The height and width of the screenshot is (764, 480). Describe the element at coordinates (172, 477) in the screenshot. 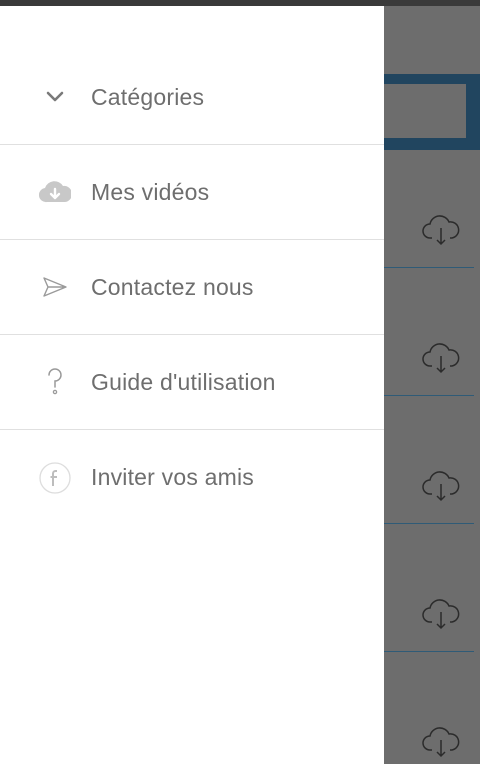

I see `drawer-item-label: Inviter vos amis` at that location.